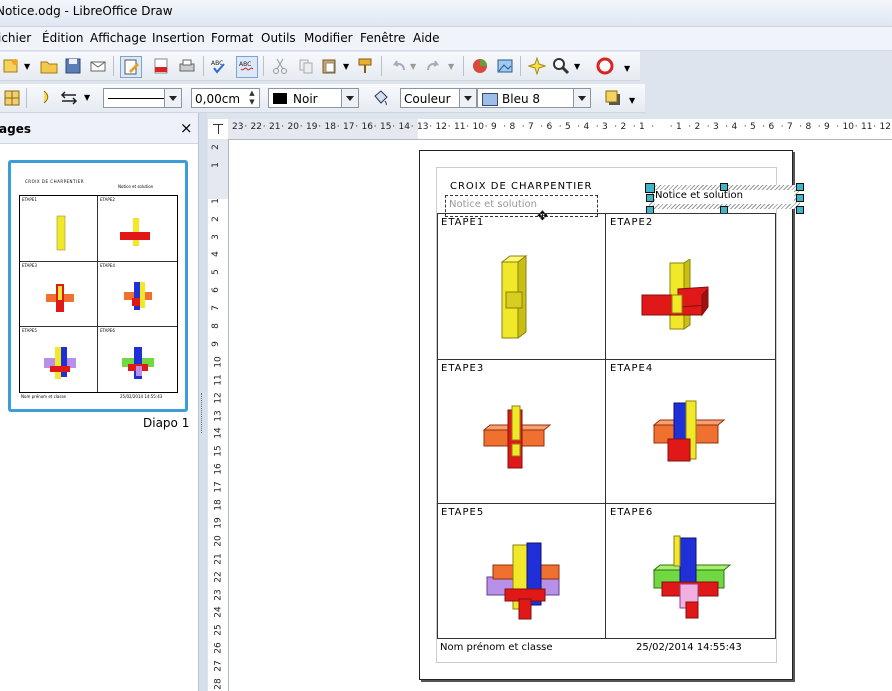 This screenshot has height=691, width=892. Describe the element at coordinates (178, 38) in the screenshot. I see `menu-insertion: Insertion` at that location.